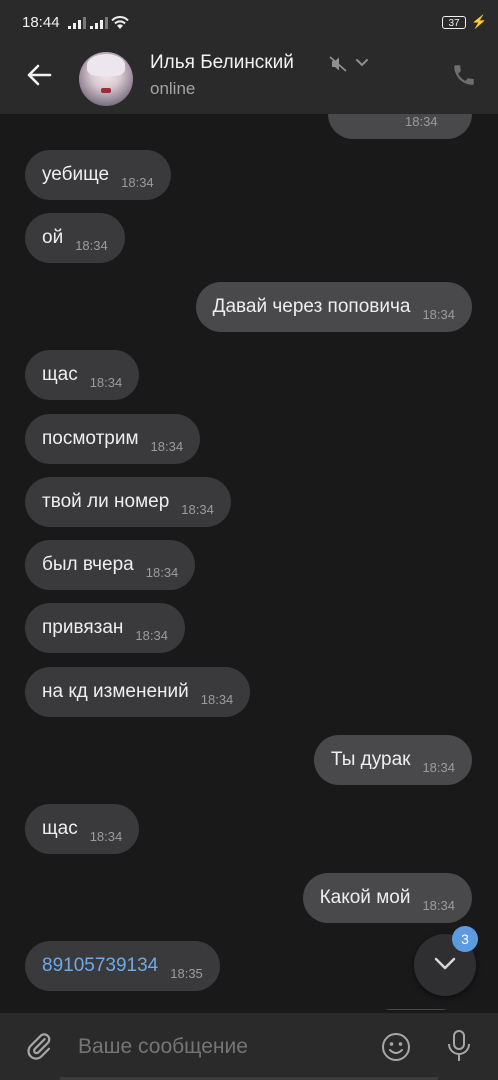 The height and width of the screenshot is (1080, 498). I want to click on message-time: 18:35, so click(186, 973).